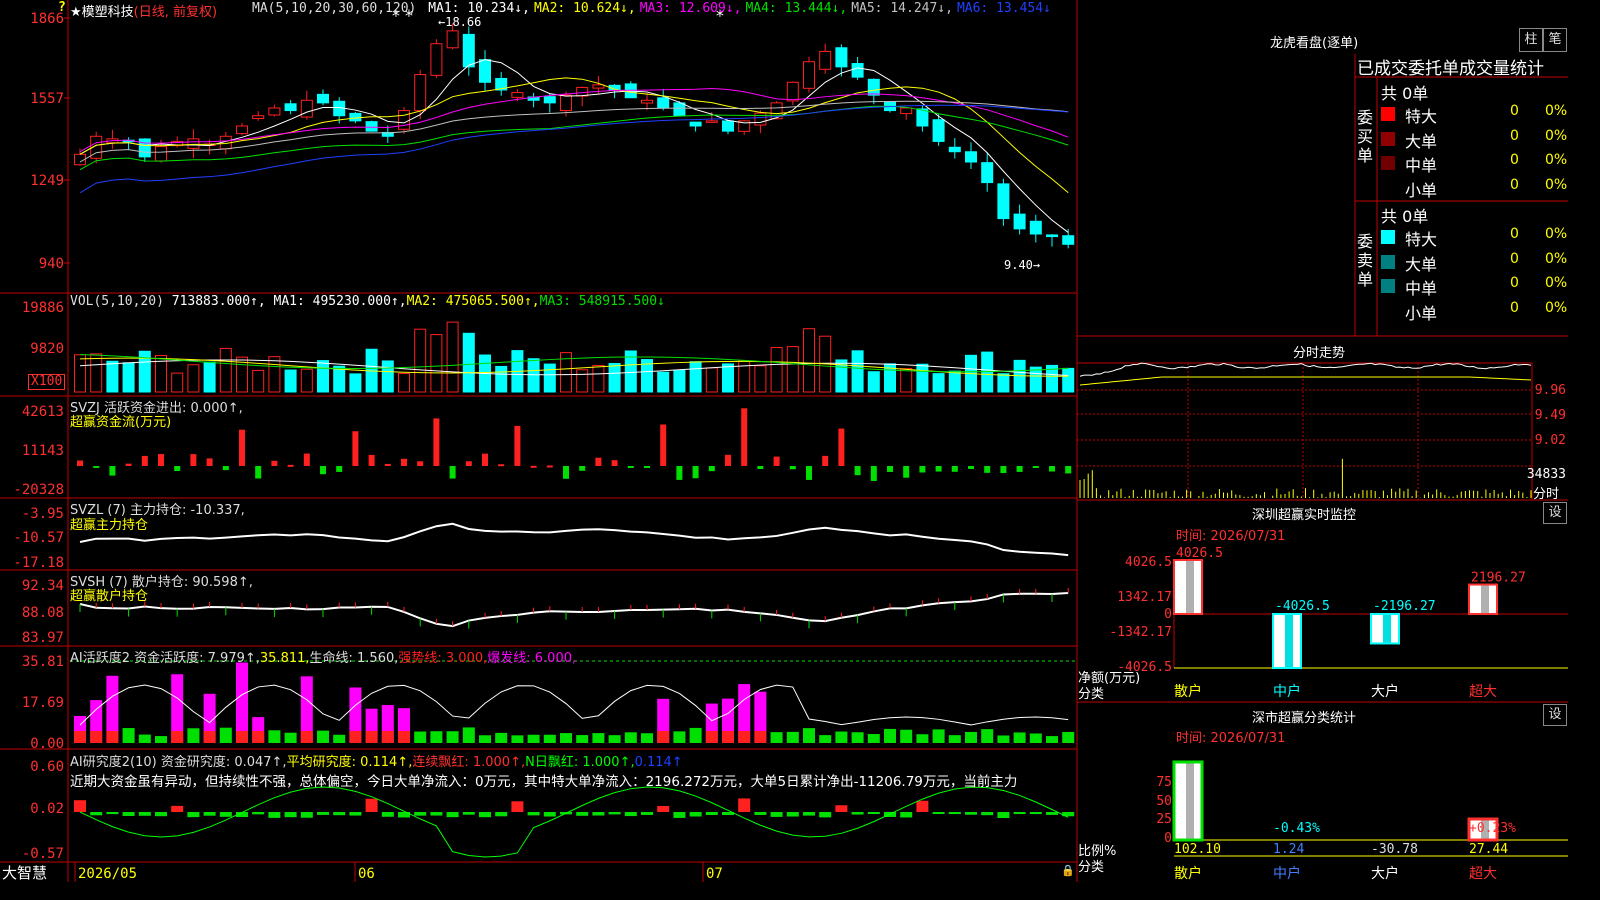 The image size is (1600, 900). Describe the element at coordinates (43, 854) in the screenshot. I see `ai-research-tick-2: -0.57` at that location.